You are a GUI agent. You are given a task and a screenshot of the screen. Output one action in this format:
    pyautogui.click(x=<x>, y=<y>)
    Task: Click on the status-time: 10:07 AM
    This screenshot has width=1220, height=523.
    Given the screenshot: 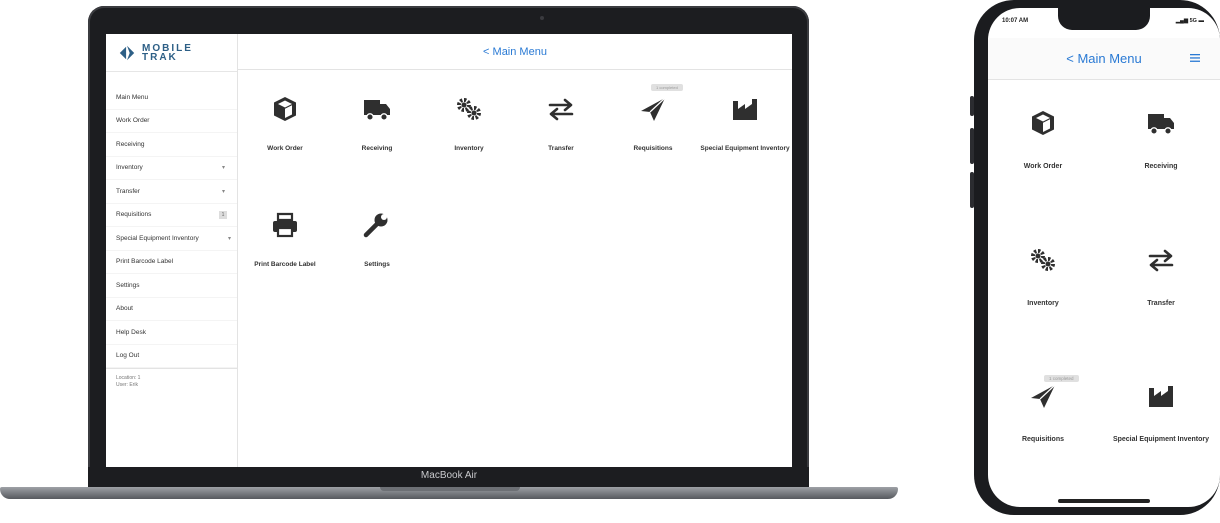 What is the action you would take?
    pyautogui.click(x=1015, y=21)
    